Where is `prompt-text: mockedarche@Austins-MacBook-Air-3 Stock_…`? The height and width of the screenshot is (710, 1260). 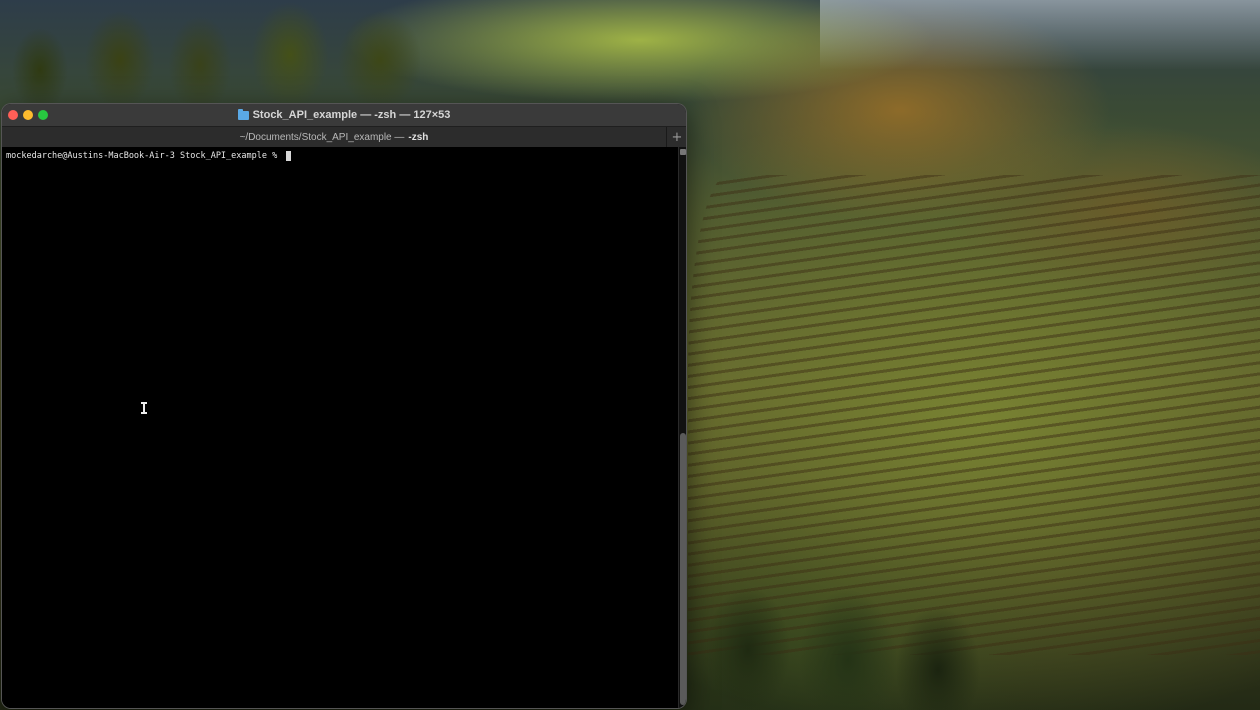 prompt-text: mockedarche@Austins-MacBook-Air-3 Stock_… is located at coordinates (144, 156).